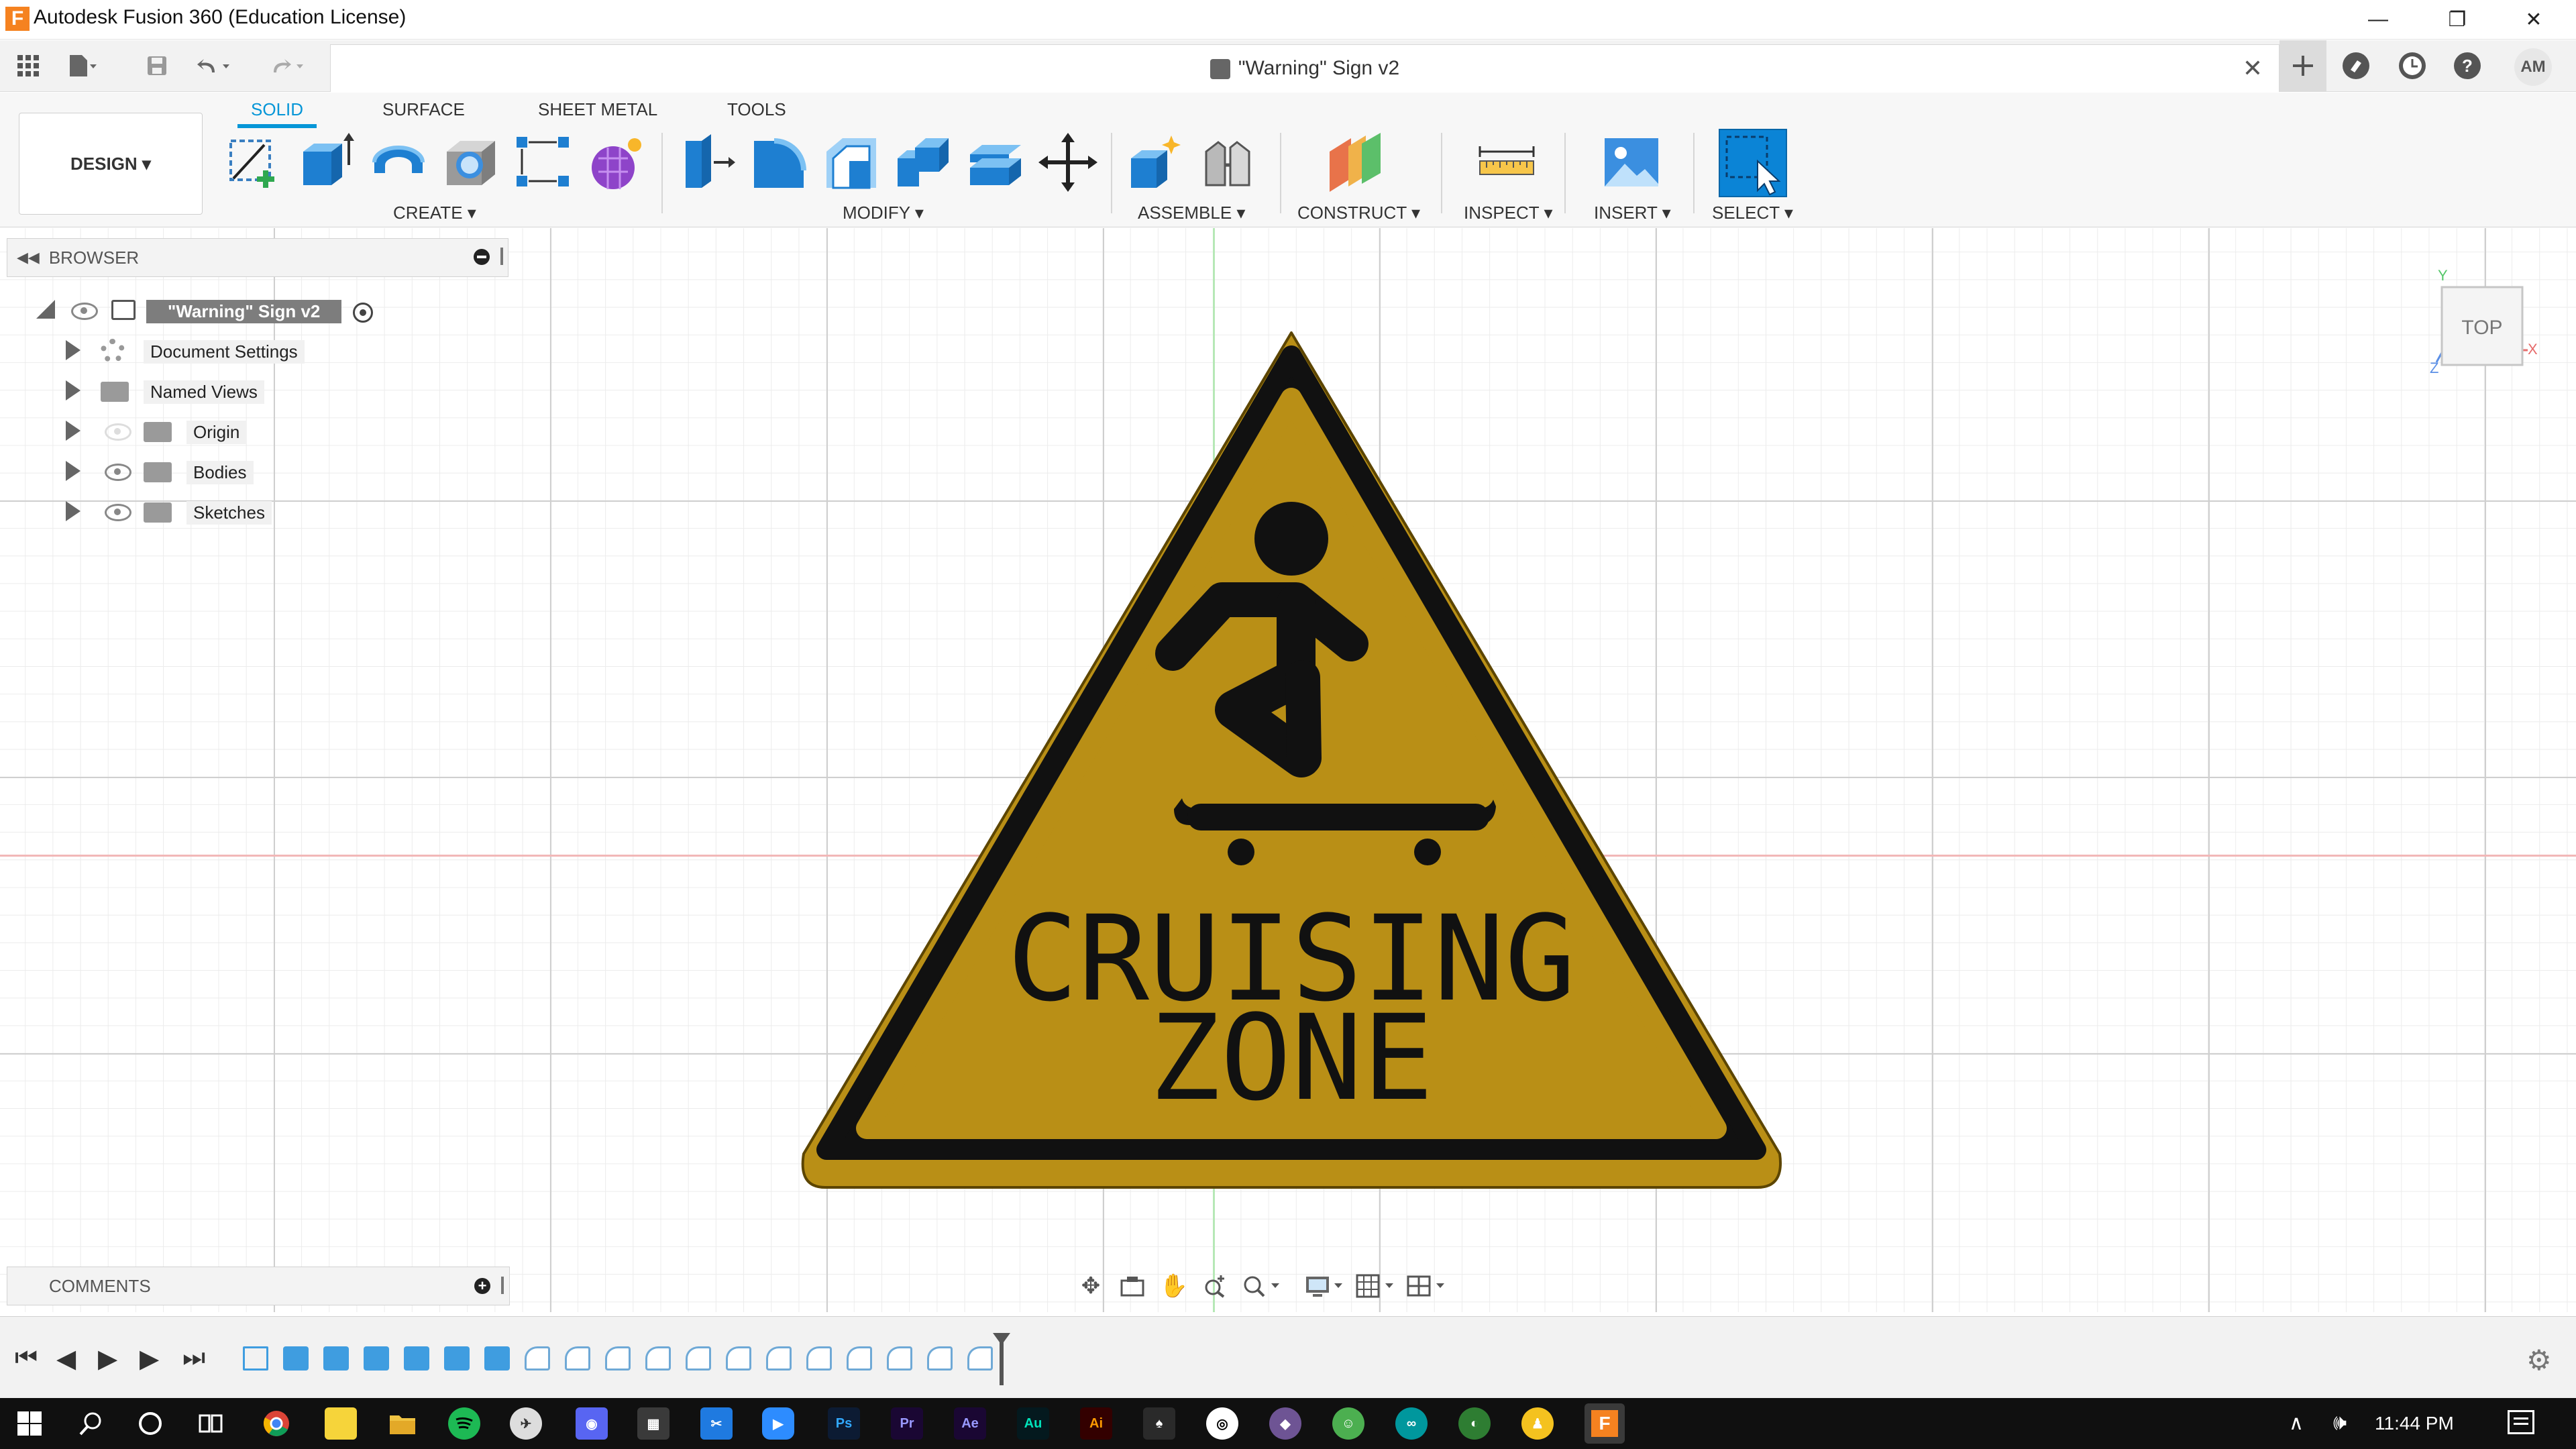 This screenshot has height=1449, width=2576. What do you see at coordinates (341, 1423) in the screenshot?
I see `sticky-notes-icon` at bounding box center [341, 1423].